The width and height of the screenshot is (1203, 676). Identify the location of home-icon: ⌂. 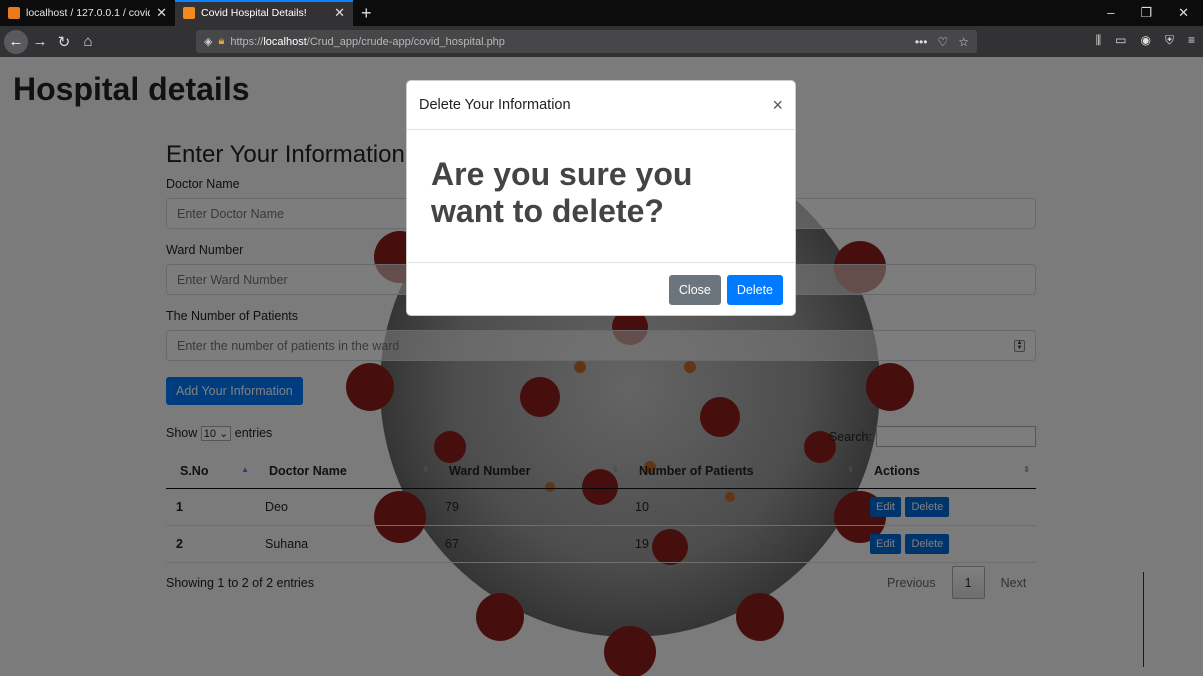
(88, 42).